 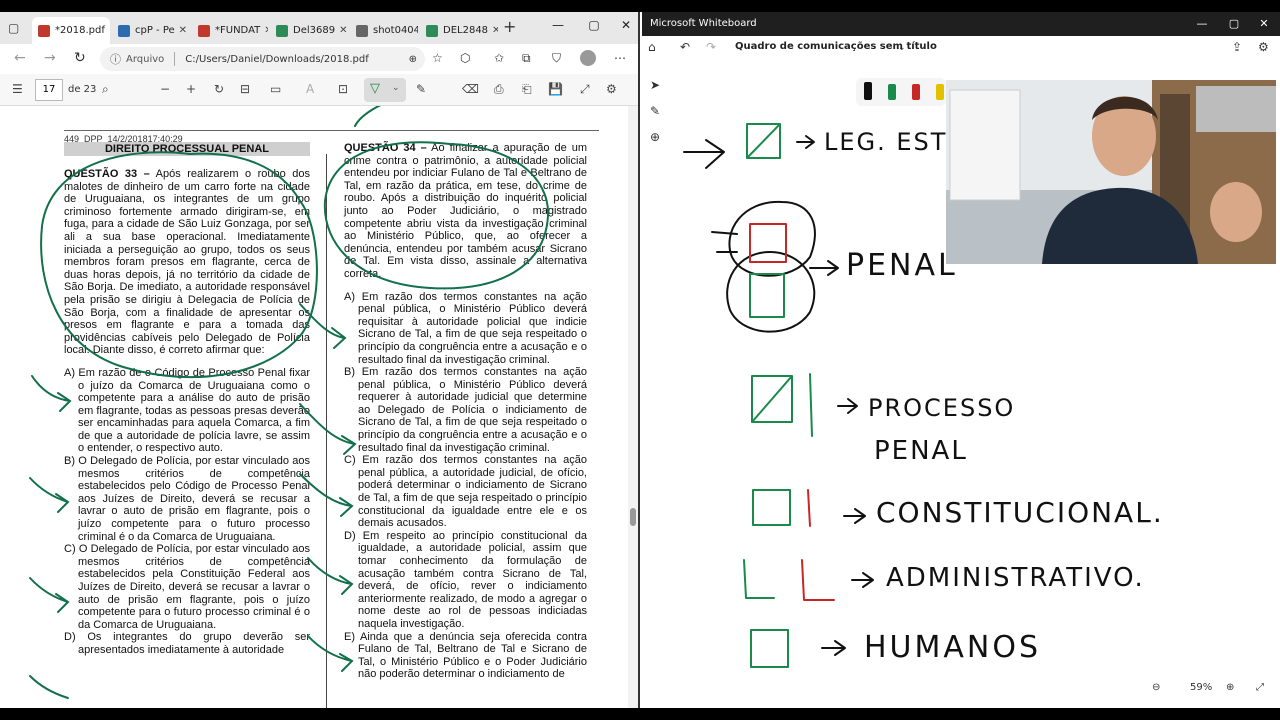 I want to click on pen-icon: ✎, so click(x=655, y=111).